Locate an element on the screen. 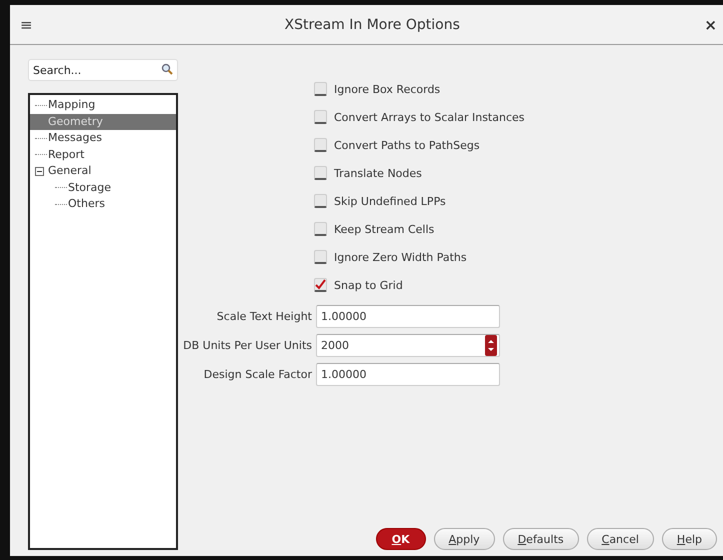 This screenshot has height=560, width=723. input-field: 2000 is located at coordinates (408, 345).